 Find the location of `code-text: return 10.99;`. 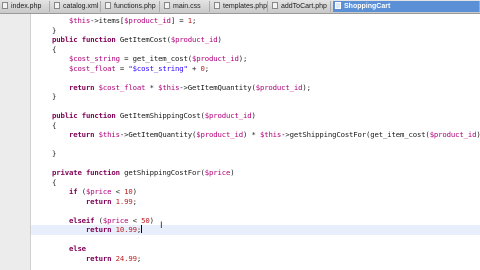

code-text: return 10.99; is located at coordinates (114, 229).